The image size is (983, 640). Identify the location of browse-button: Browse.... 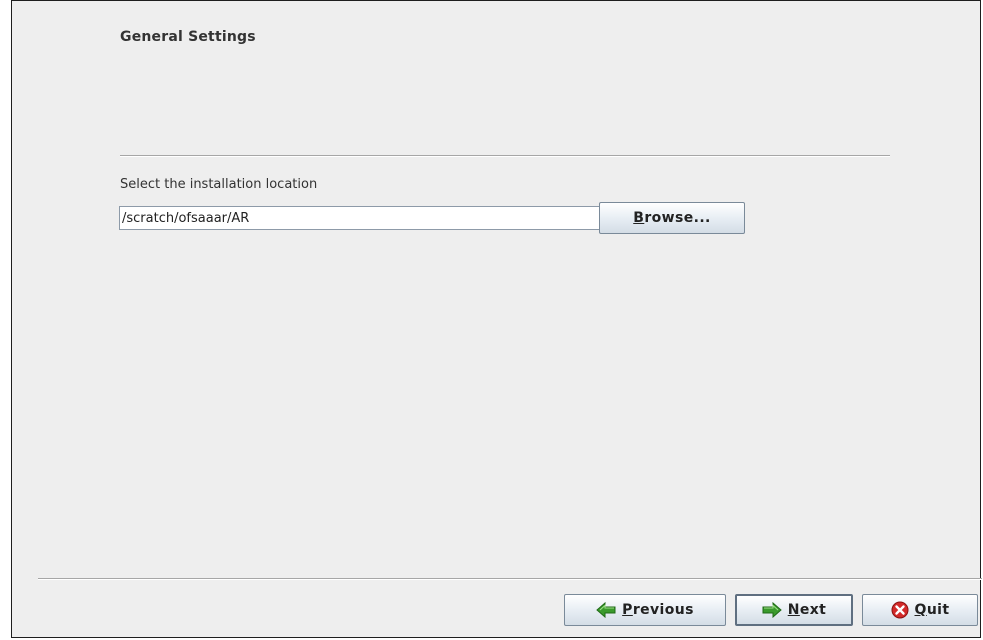
(672, 218).